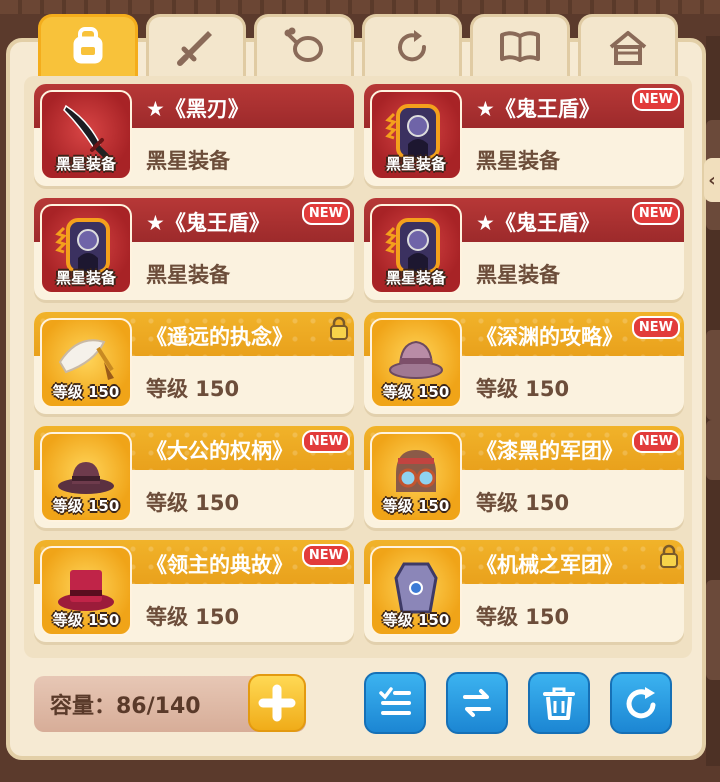 This screenshot has height=782, width=720. I want to click on meat-icon, so click(303, 44).